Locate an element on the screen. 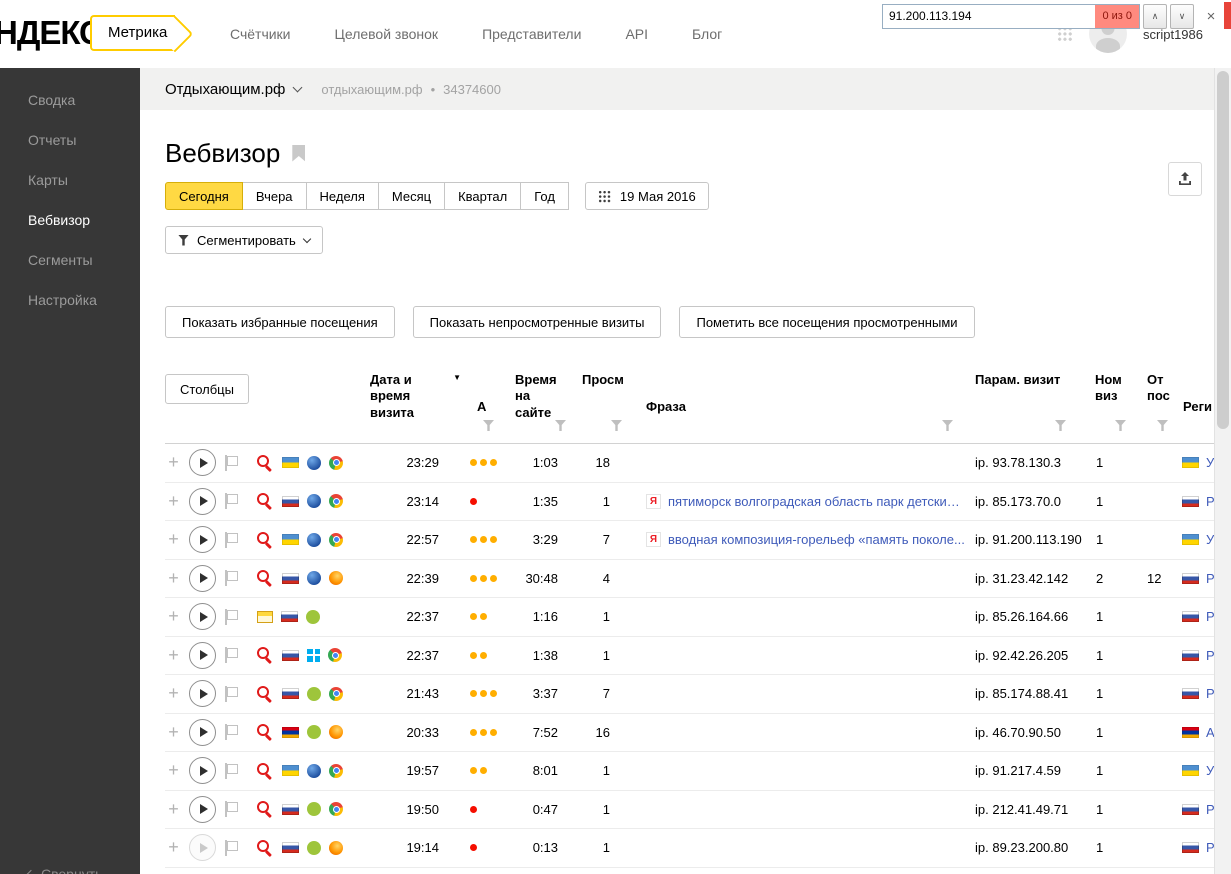 This screenshot has width=1231, height=874. metrika-tab: Метрика is located at coordinates (133, 33).